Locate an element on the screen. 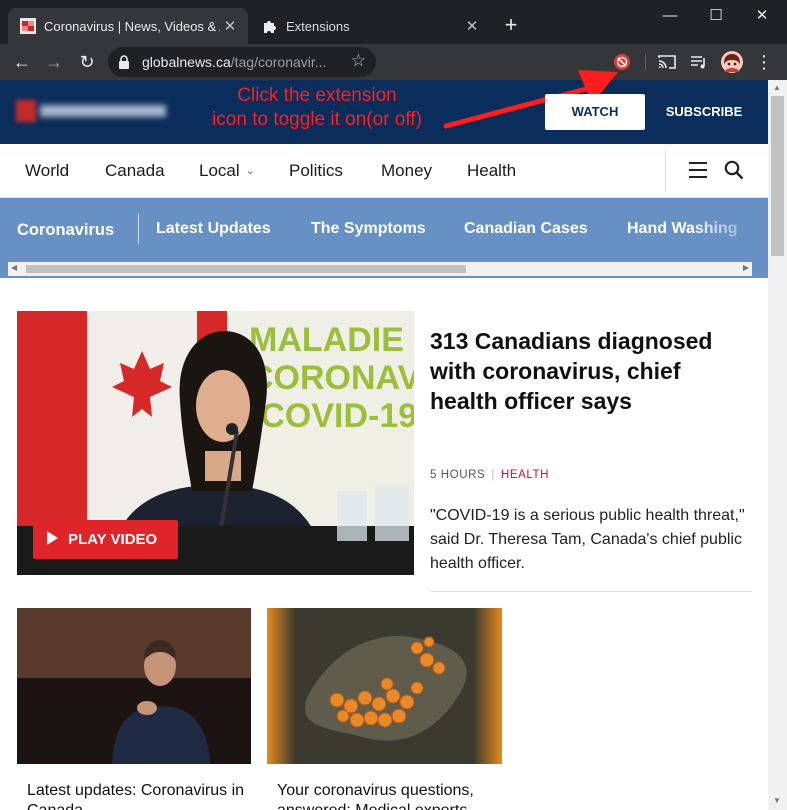 Image resolution: width=787 pixels, height=810 pixels. new-tab-button: + is located at coordinates (511, 25).